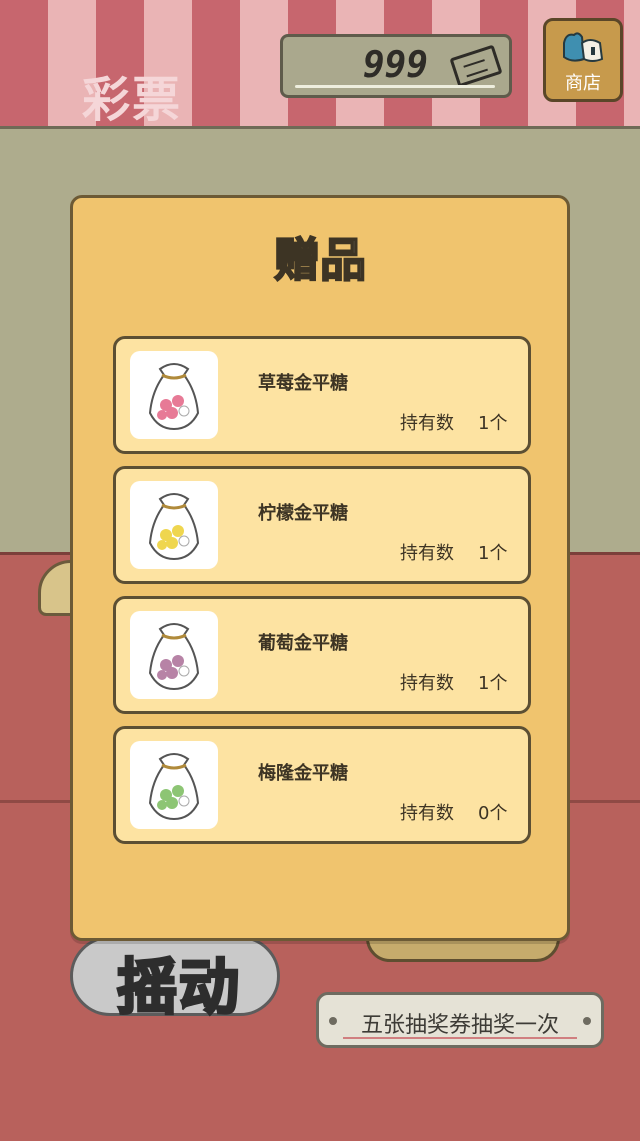  I want to click on ticket-count: 999, so click(396, 65).